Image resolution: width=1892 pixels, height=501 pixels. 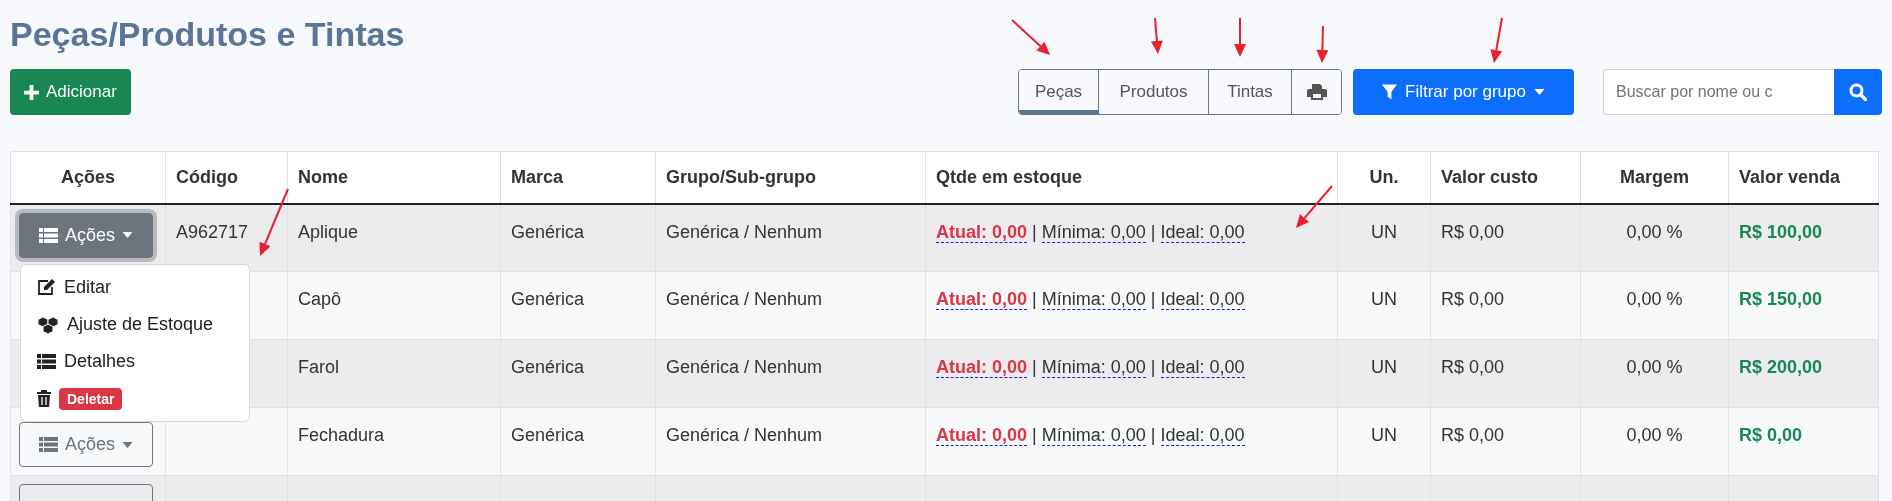 What do you see at coordinates (46, 287) in the screenshot?
I see `edit-icon` at bounding box center [46, 287].